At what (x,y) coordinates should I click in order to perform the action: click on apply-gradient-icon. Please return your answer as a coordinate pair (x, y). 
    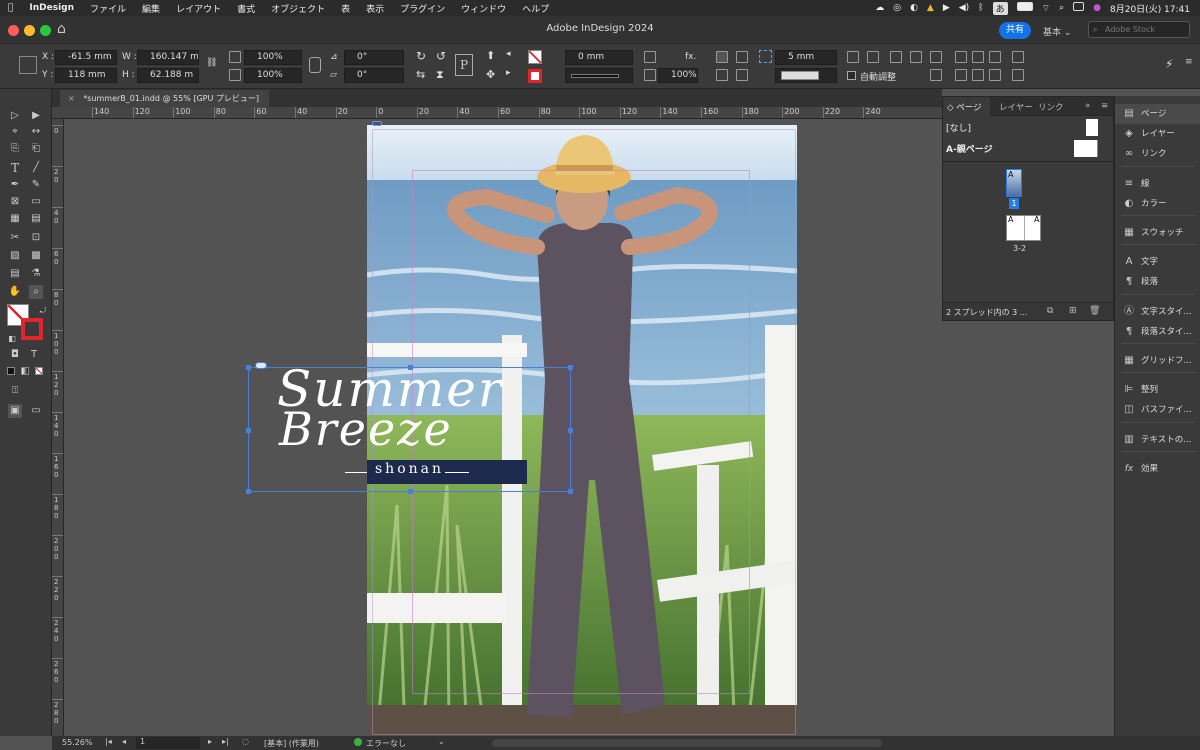
    Looking at the image, I should click on (25, 371).